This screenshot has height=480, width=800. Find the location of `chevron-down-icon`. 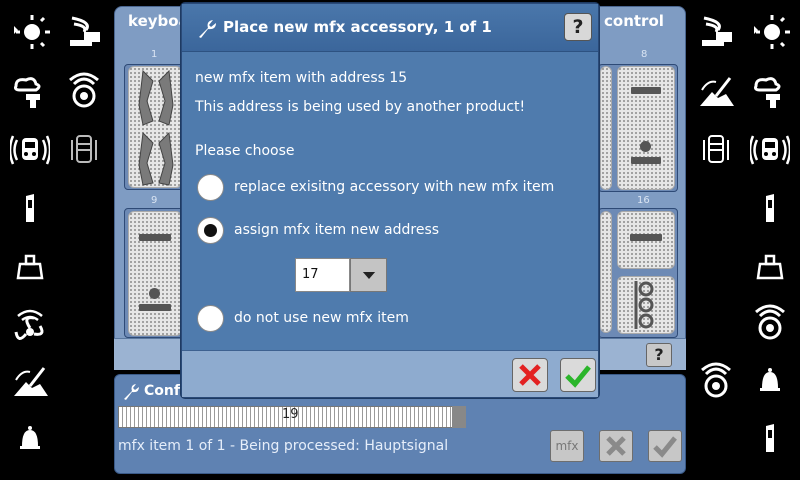

chevron-down-icon is located at coordinates (368, 275).